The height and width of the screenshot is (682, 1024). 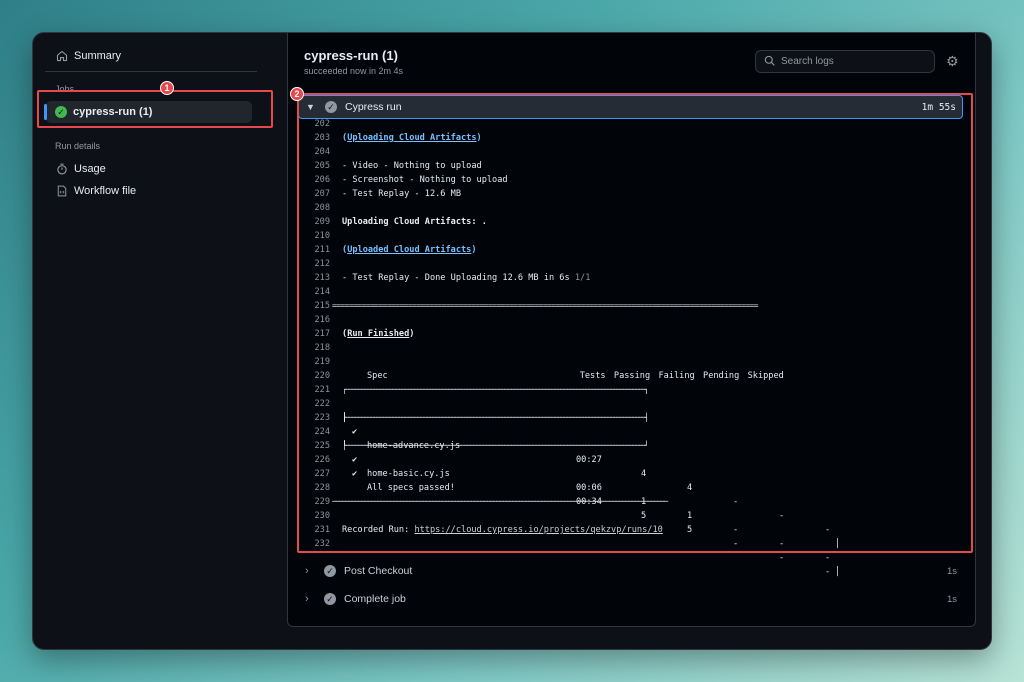 What do you see at coordinates (61, 55) in the screenshot?
I see `home-icon` at bounding box center [61, 55].